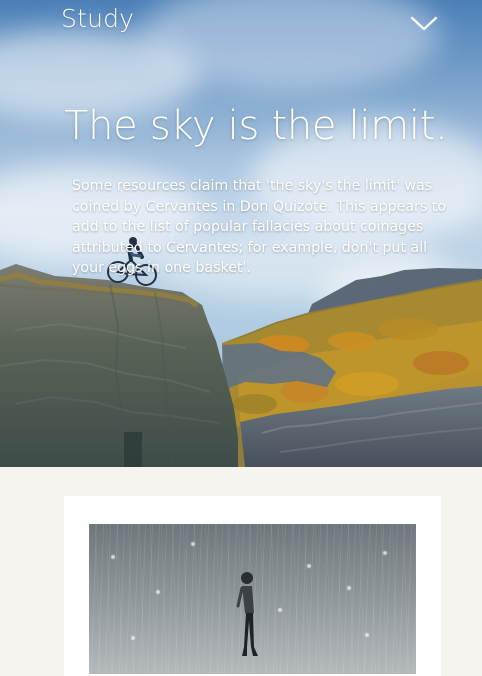 This screenshot has width=482, height=676. What do you see at coordinates (424, 23) in the screenshot?
I see `chevron-down-icon` at bounding box center [424, 23].